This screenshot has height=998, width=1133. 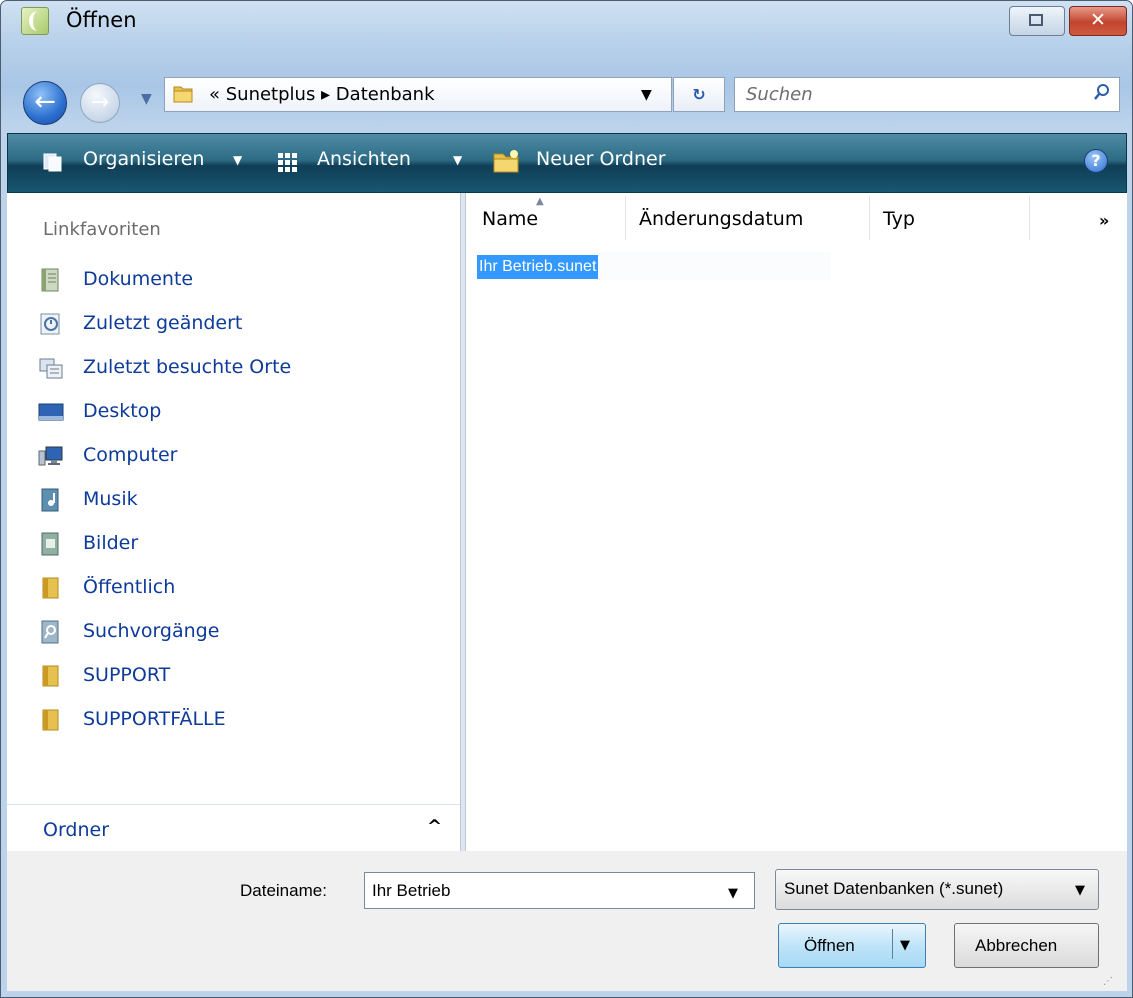 I want to click on organize-button: Organisieren, so click(x=143, y=159).